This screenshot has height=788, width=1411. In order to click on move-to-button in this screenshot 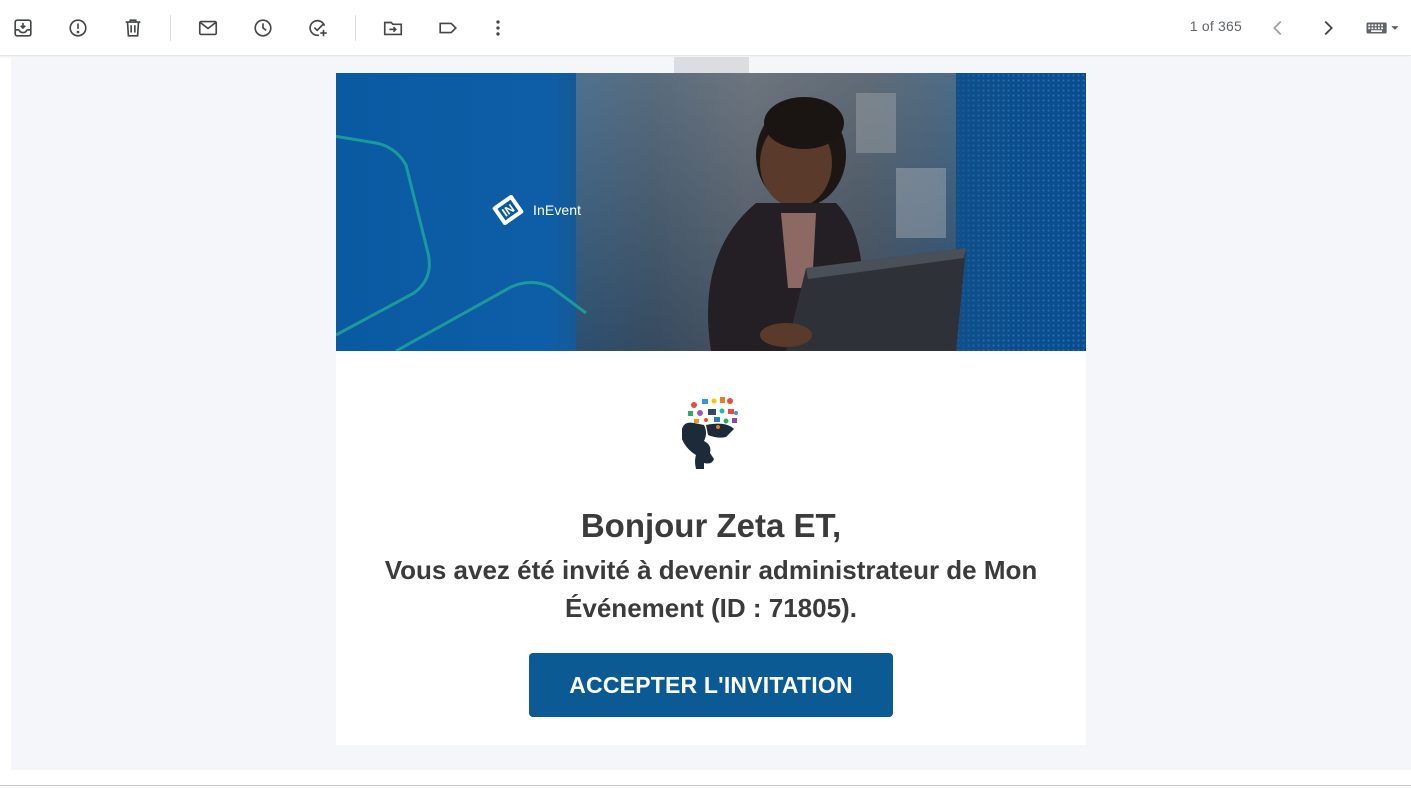, I will do `click(393, 28)`.